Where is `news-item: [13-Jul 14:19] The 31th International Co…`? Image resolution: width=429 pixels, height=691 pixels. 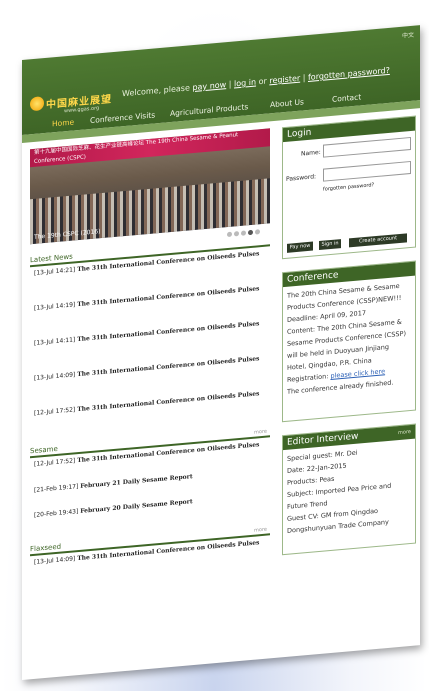
news-item: [13-Jul 14:19] The 31th International Co… is located at coordinates (150, 298).